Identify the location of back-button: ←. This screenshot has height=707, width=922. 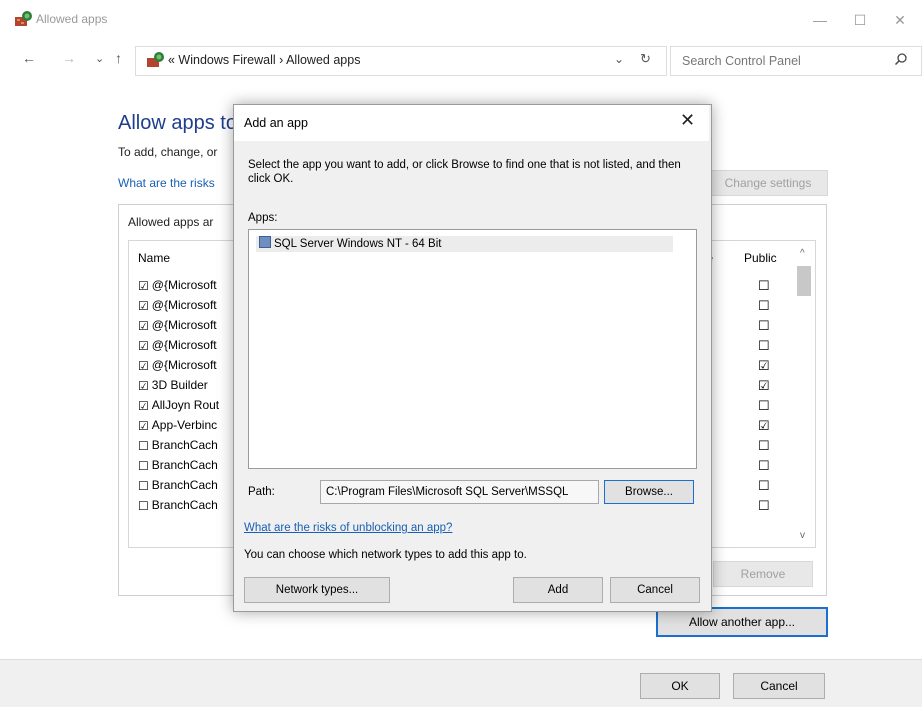
(29, 58).